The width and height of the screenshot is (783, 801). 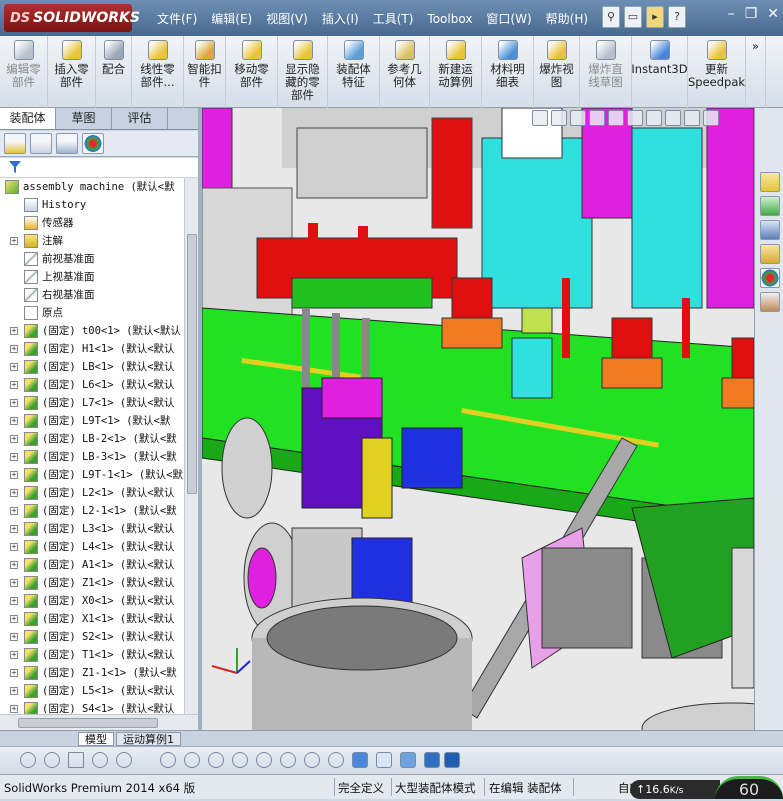 I want to click on tree-item: + (固定) L9T<1> (默认<默, so click(x=92, y=421).